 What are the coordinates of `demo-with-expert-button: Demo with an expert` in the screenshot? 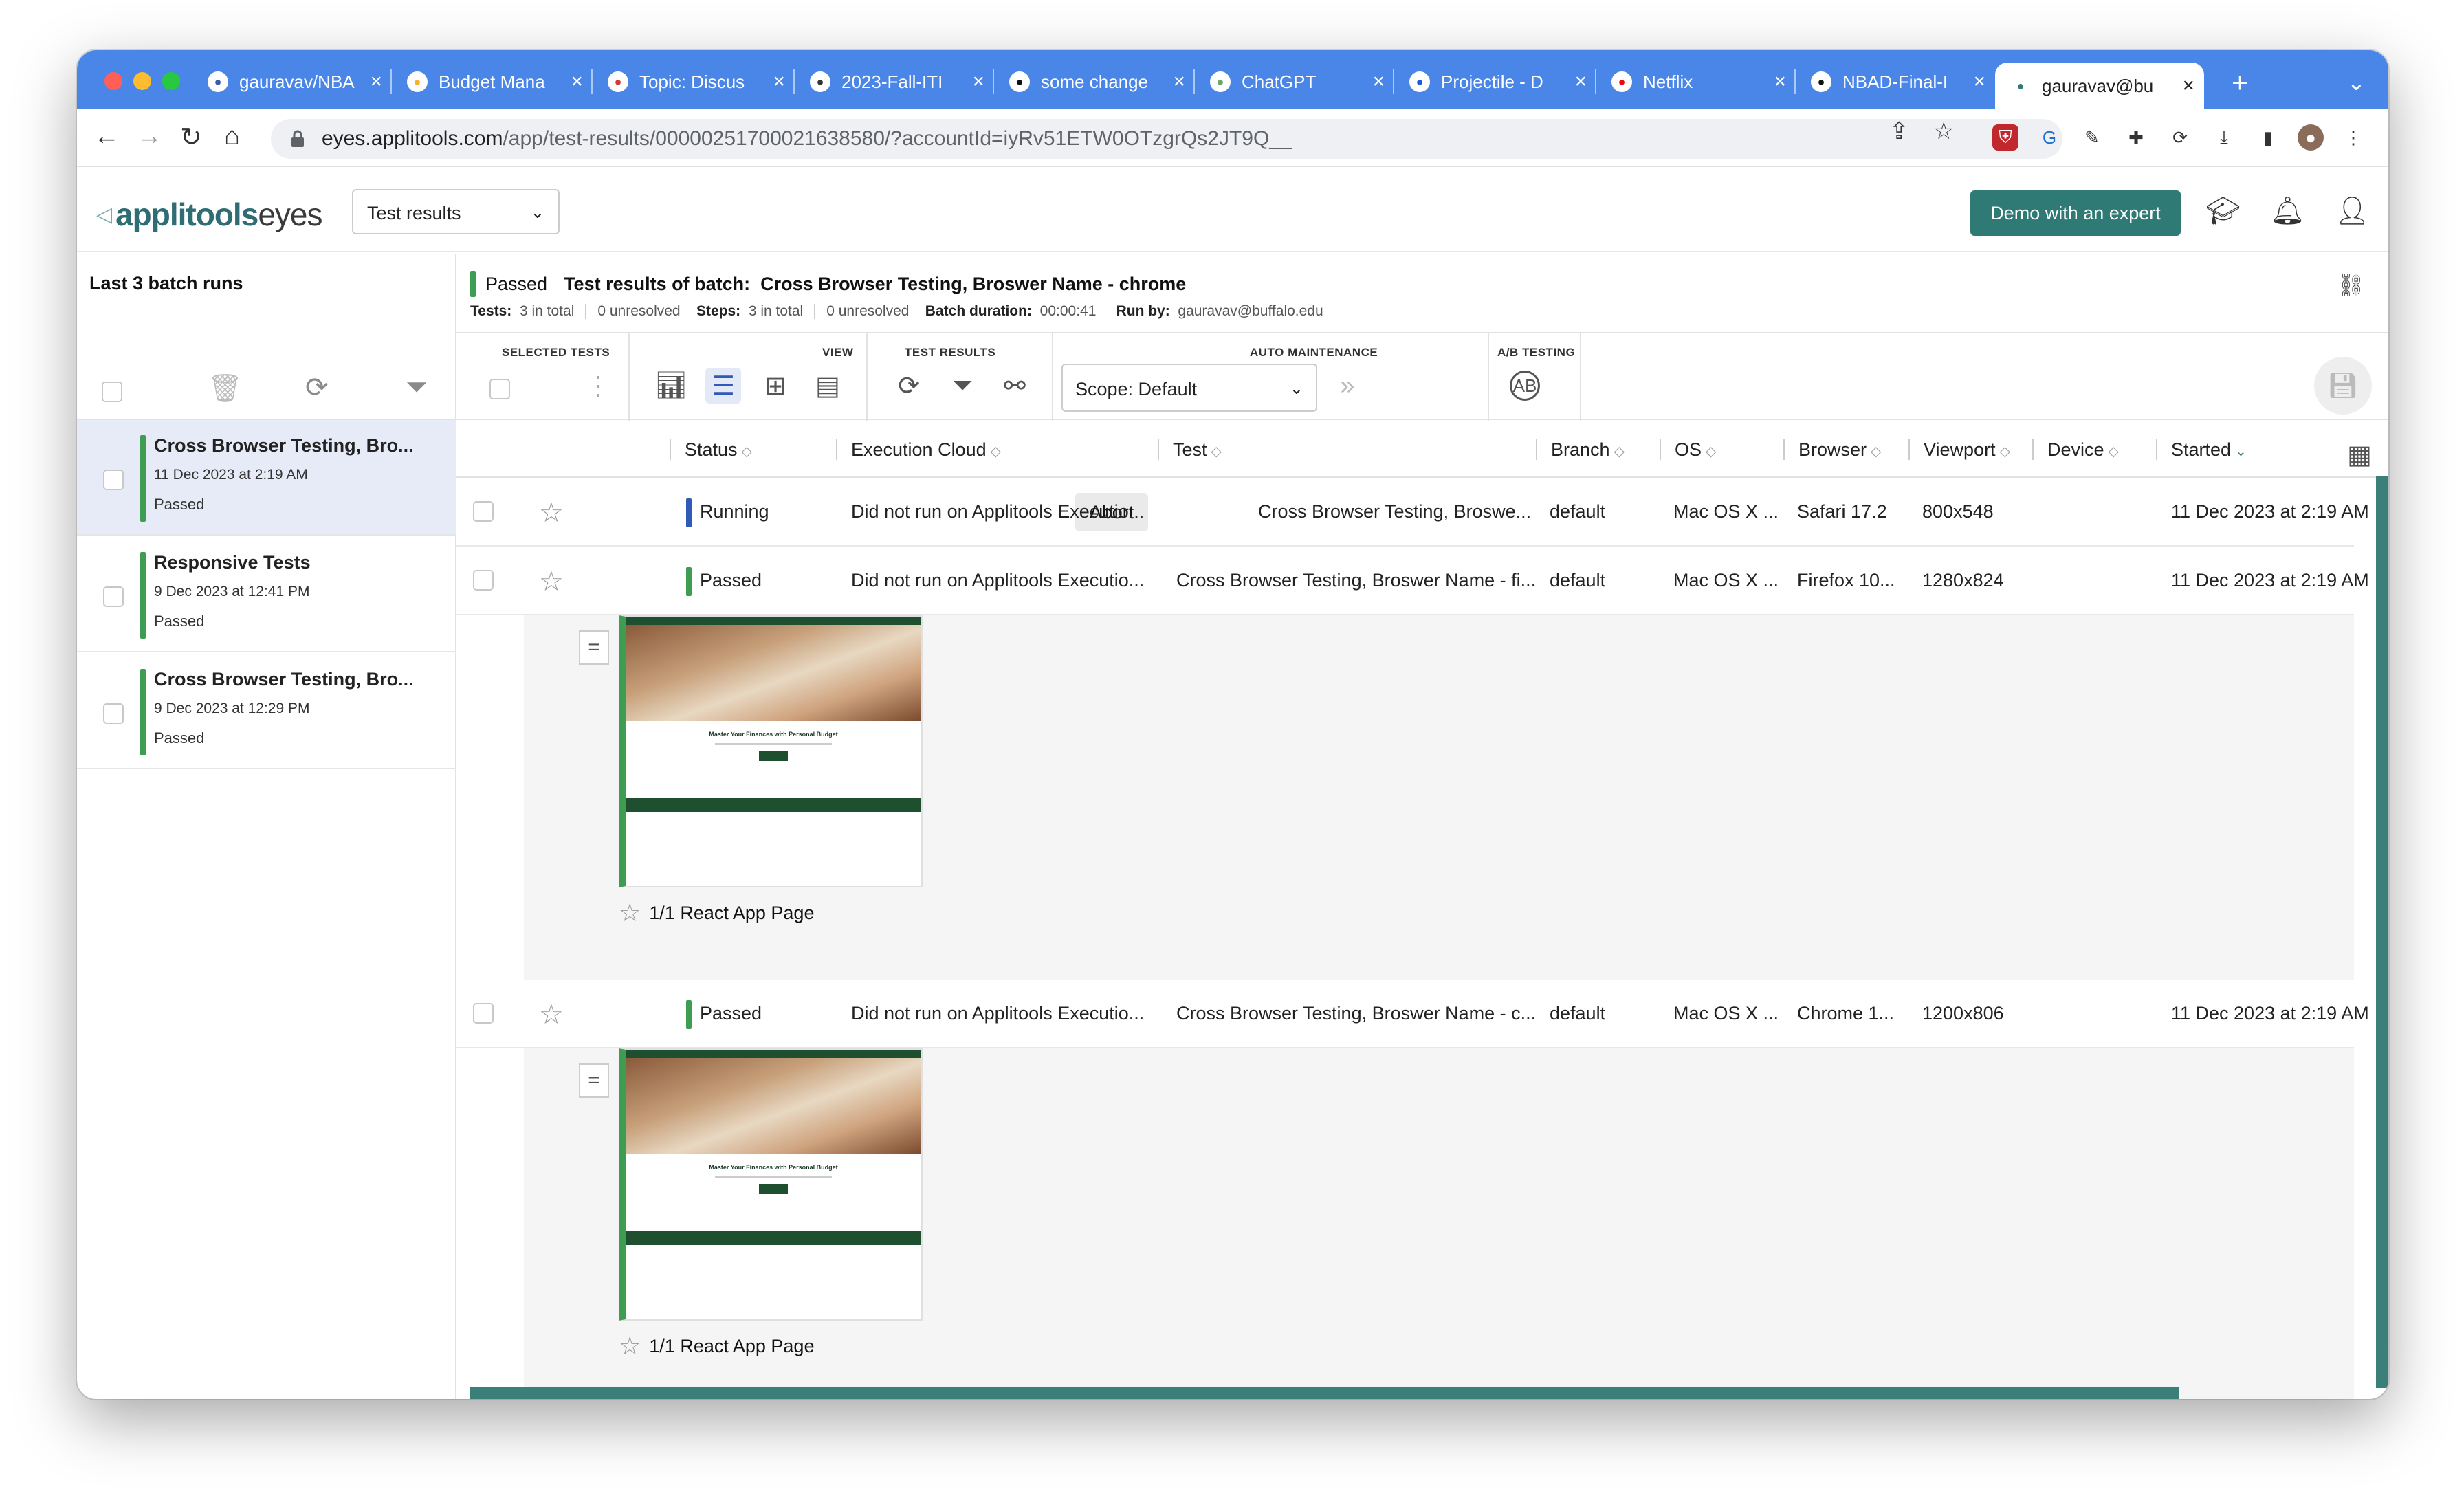 It's located at (2075, 213).